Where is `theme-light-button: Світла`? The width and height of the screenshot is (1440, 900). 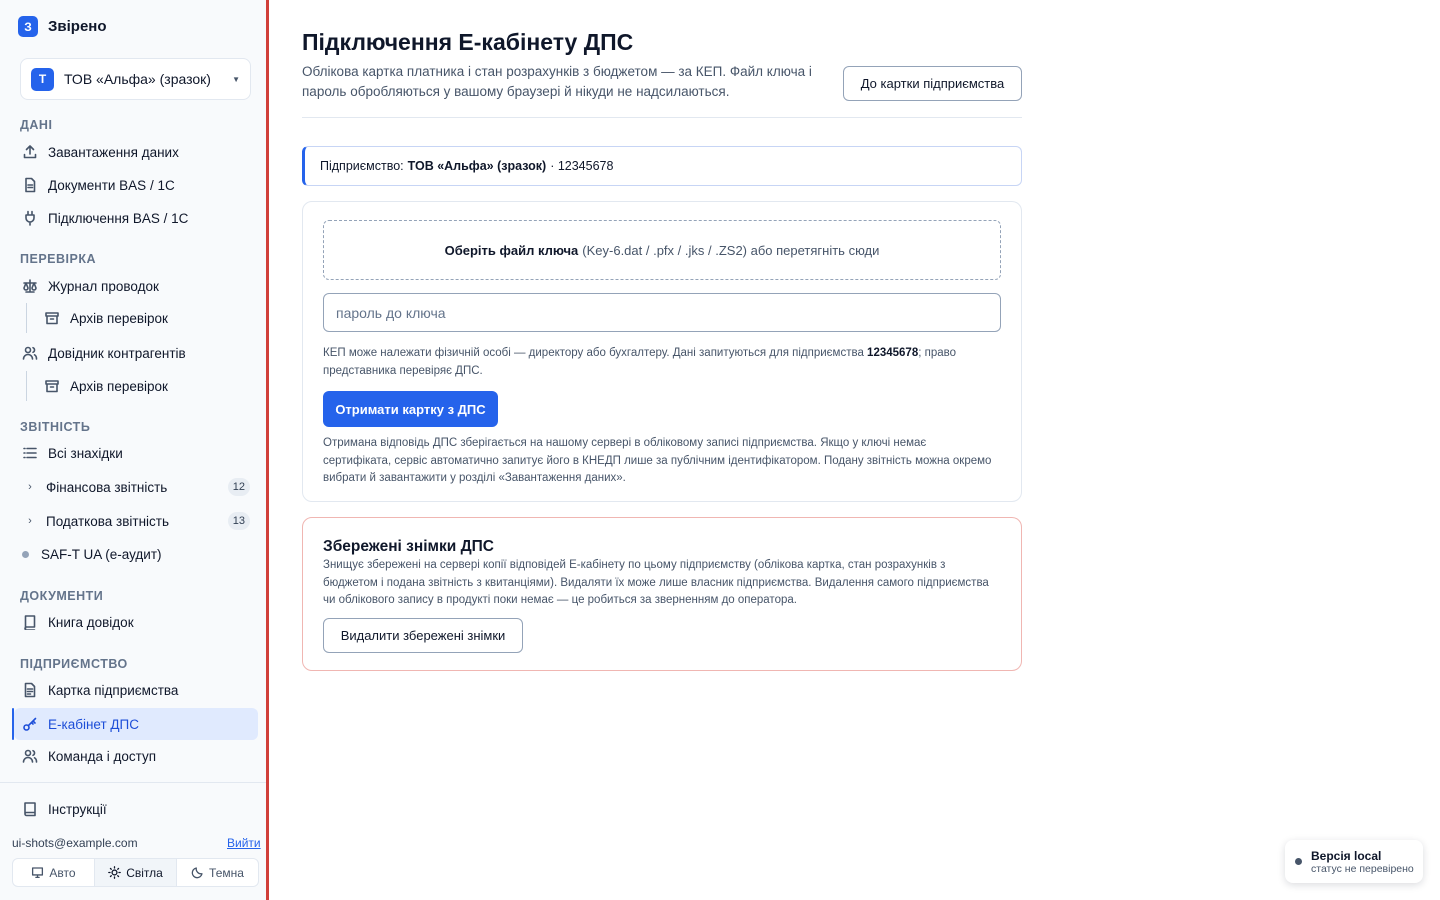 theme-light-button: Світла is located at coordinates (136, 872).